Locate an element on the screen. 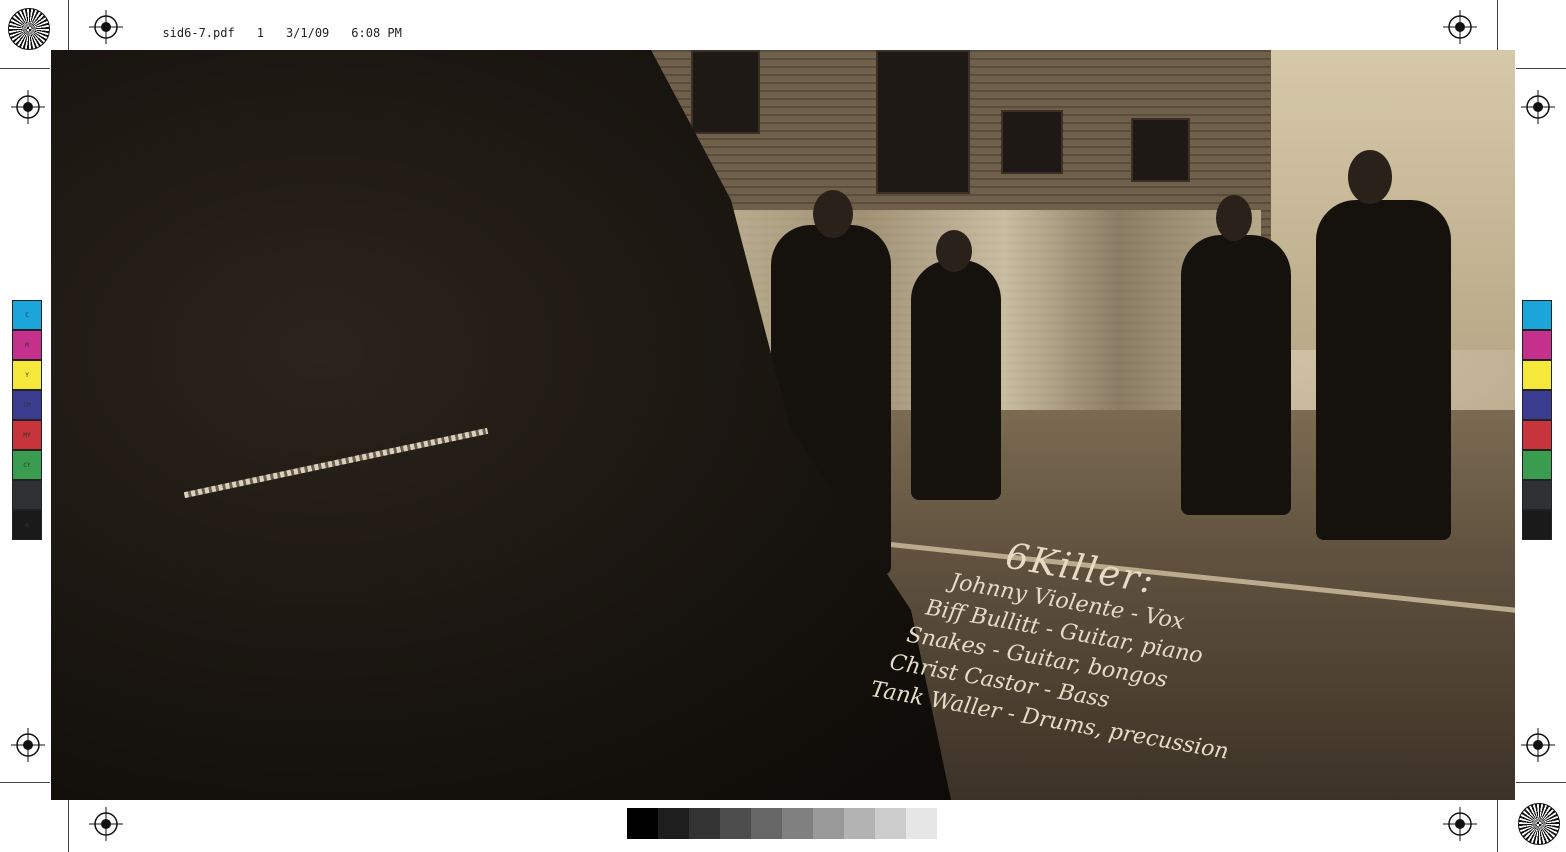 The image size is (1566, 852). color-swatch: CMY is located at coordinates (27, 495).